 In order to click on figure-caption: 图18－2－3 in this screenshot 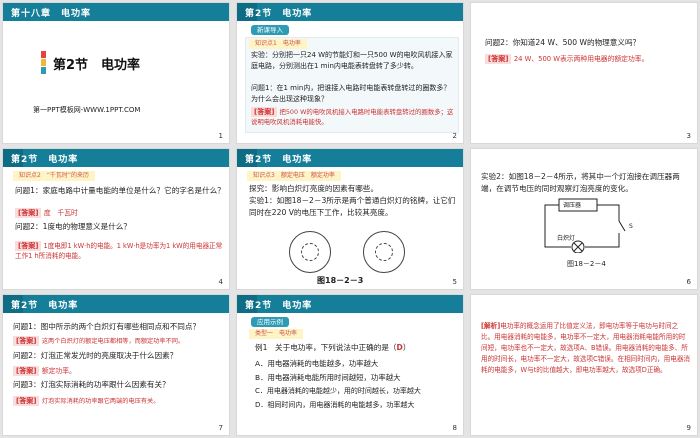, I will do `click(340, 280)`.